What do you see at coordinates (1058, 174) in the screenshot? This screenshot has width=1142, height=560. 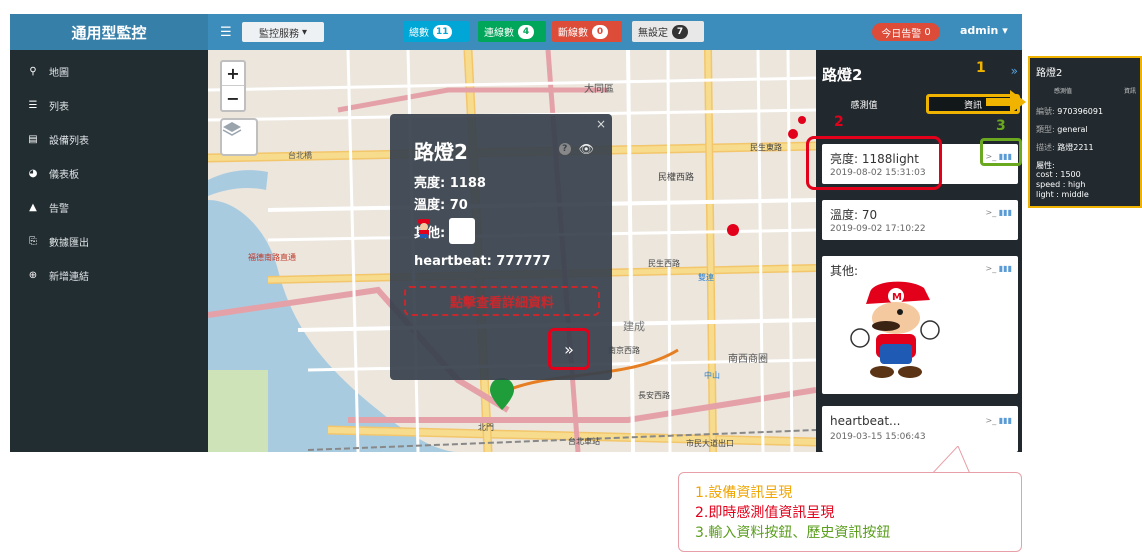 I see `devinfo-attr-cost: cost : 1500` at bounding box center [1058, 174].